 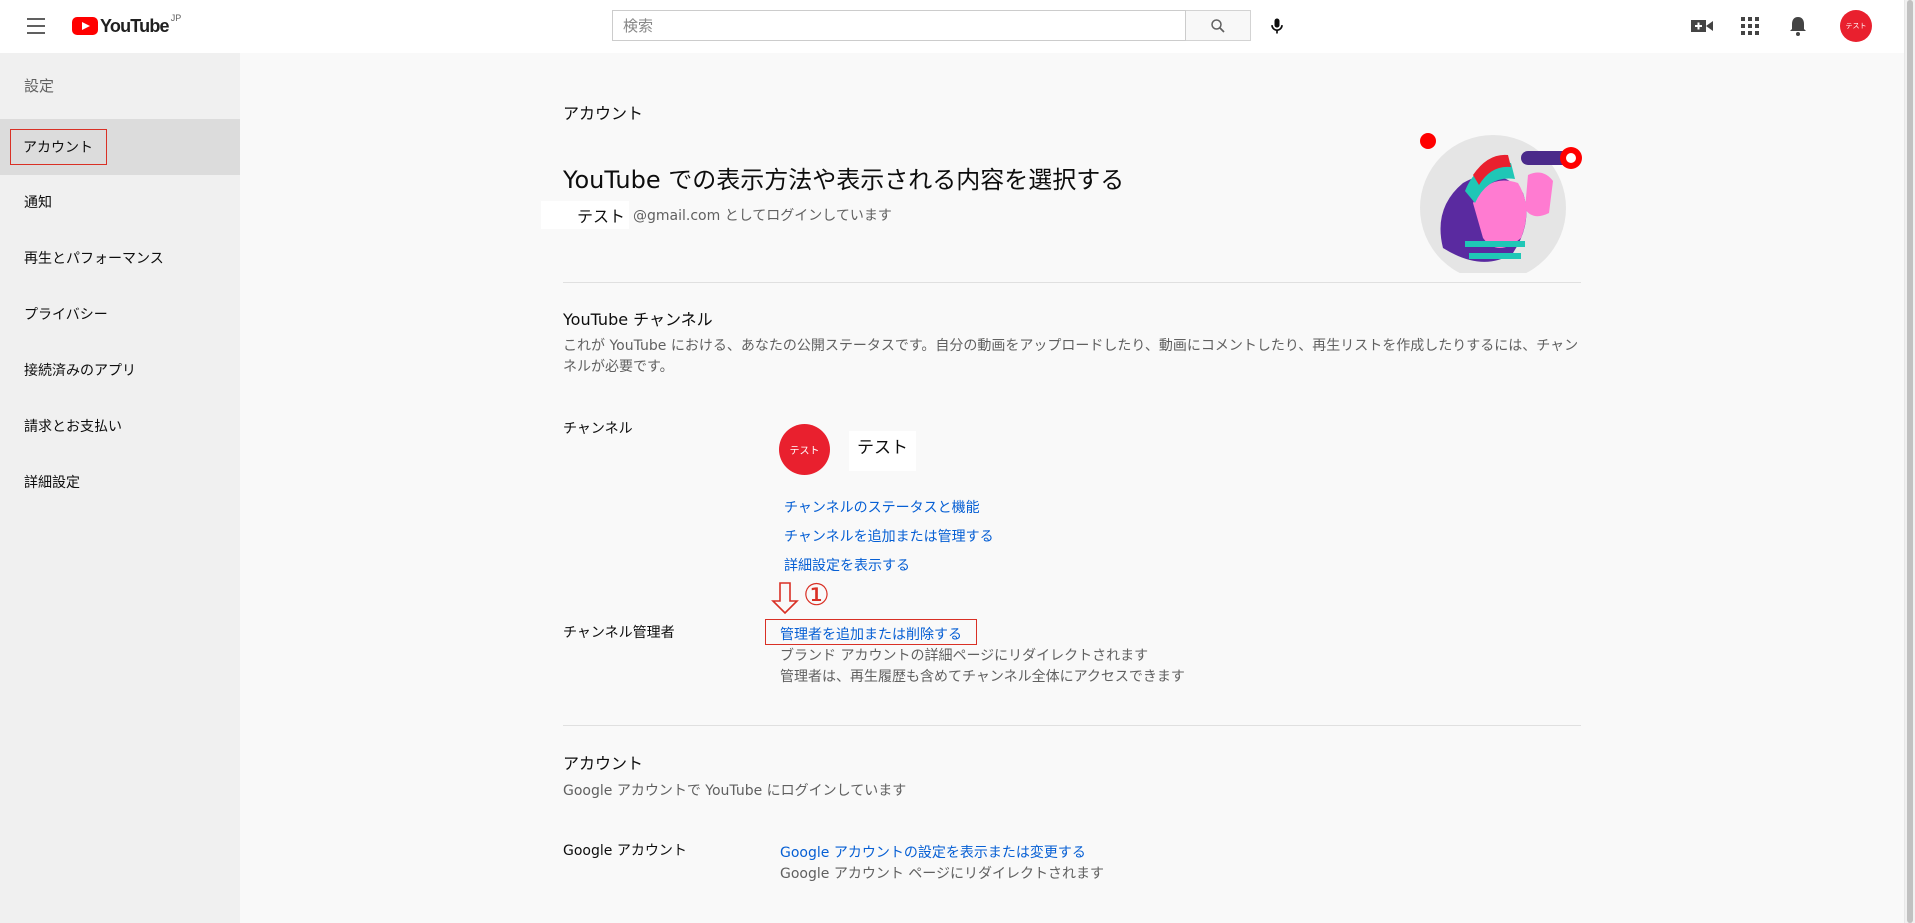 I want to click on apps-grid-icon, so click(x=1750, y=26).